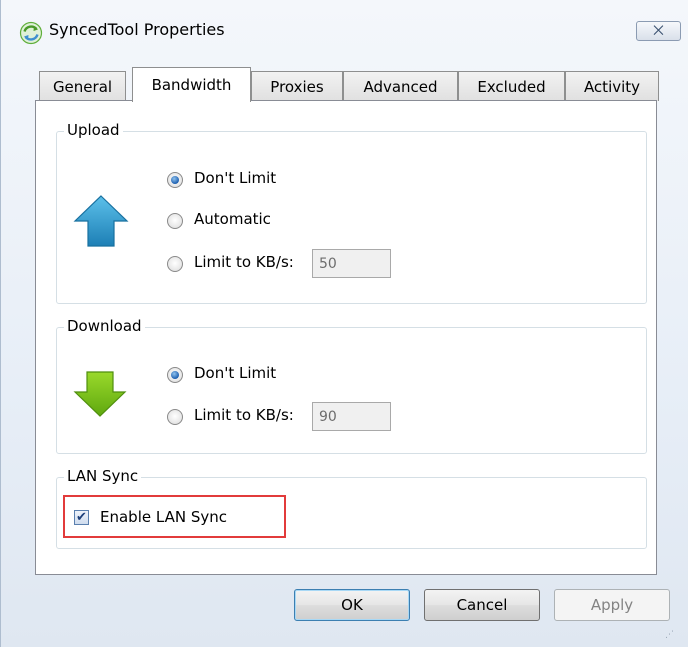  Describe the element at coordinates (100, 394) in the screenshot. I see `download-arrow-icon` at that location.